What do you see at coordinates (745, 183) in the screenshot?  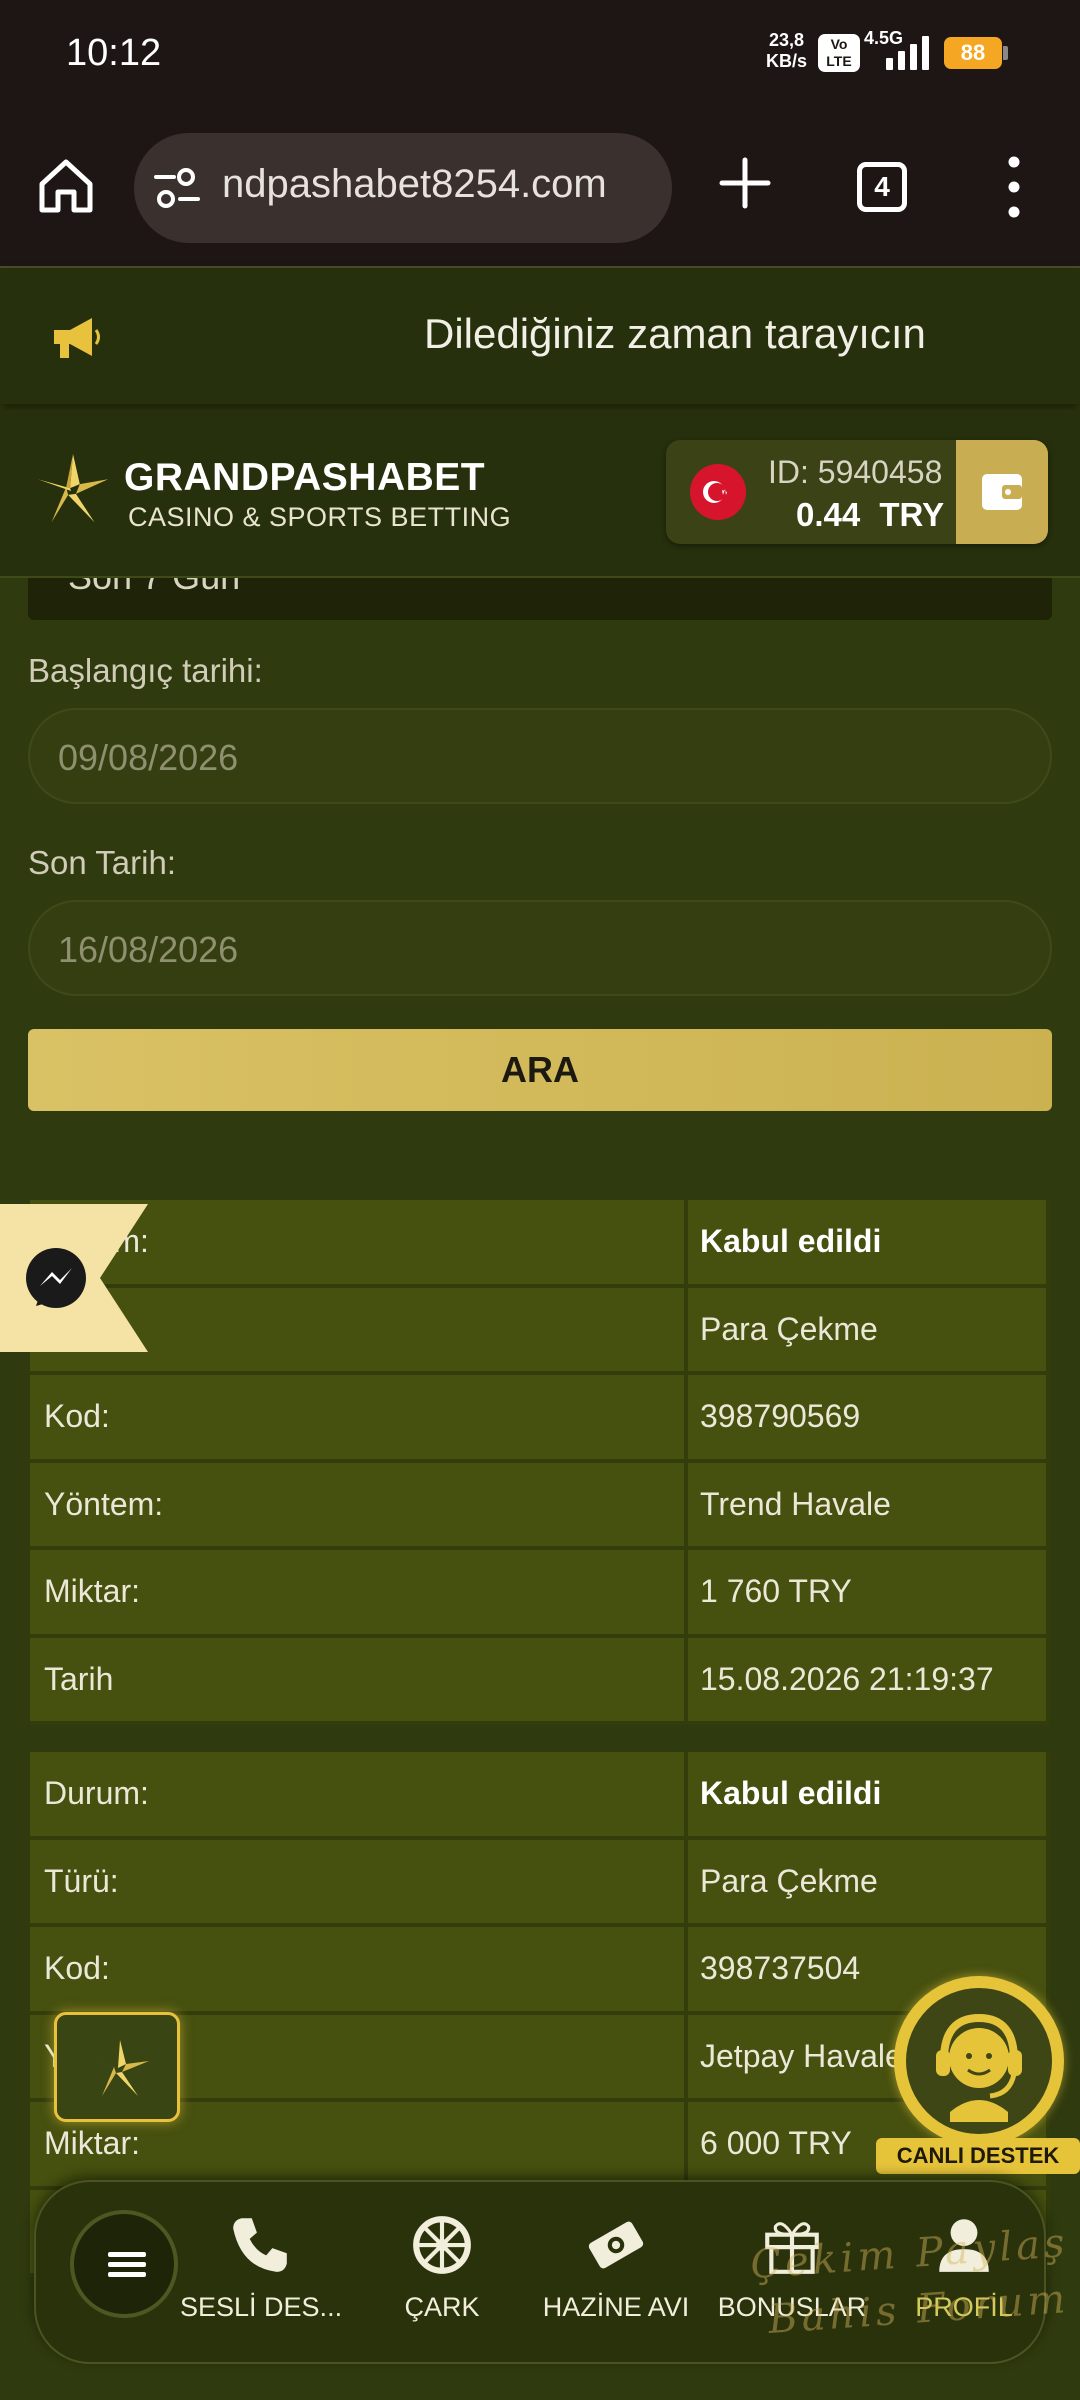 I see `new-tab-icon` at bounding box center [745, 183].